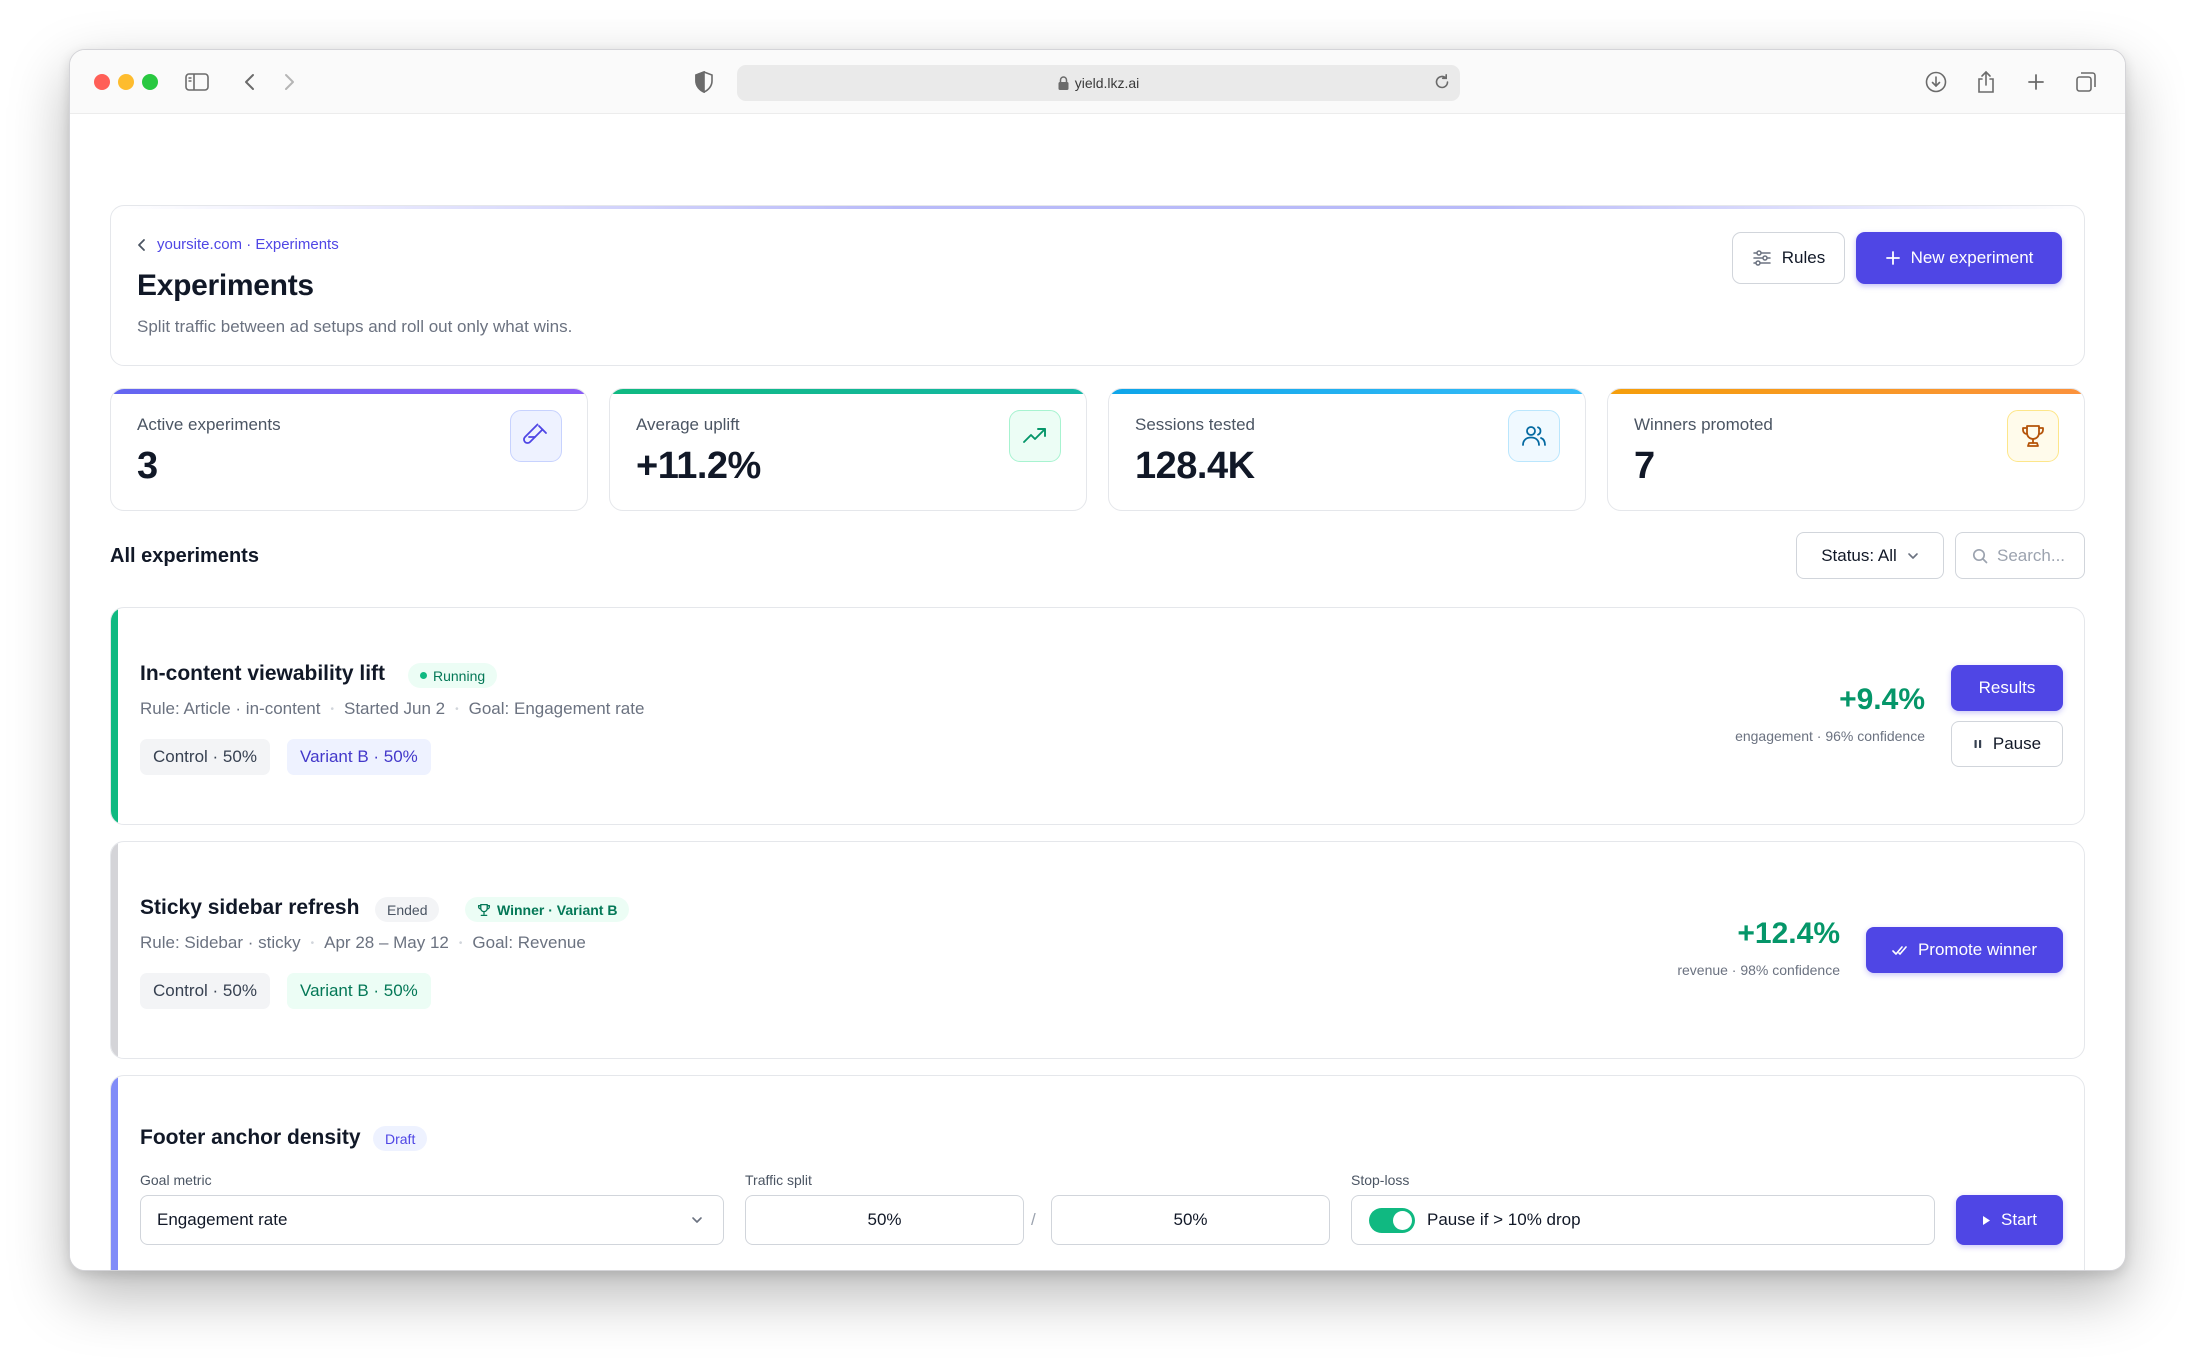 Image resolution: width=2185 pixels, height=1361 pixels. I want to click on maximize-window-button, so click(150, 82).